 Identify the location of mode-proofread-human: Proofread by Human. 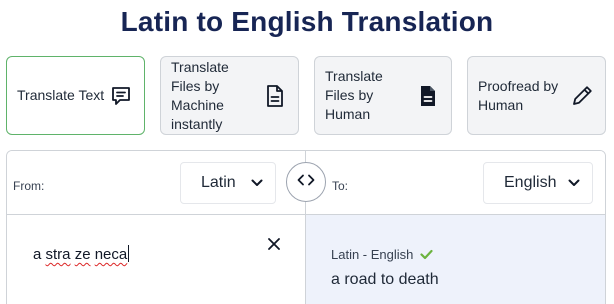
(536, 95).